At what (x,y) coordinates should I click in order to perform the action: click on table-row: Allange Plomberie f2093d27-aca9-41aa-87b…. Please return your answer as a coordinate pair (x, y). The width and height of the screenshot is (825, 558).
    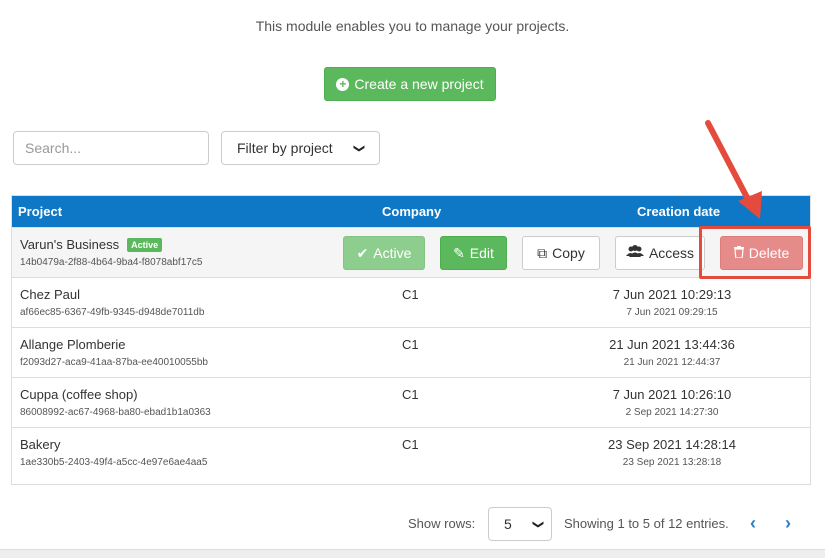
    Looking at the image, I should click on (411, 352).